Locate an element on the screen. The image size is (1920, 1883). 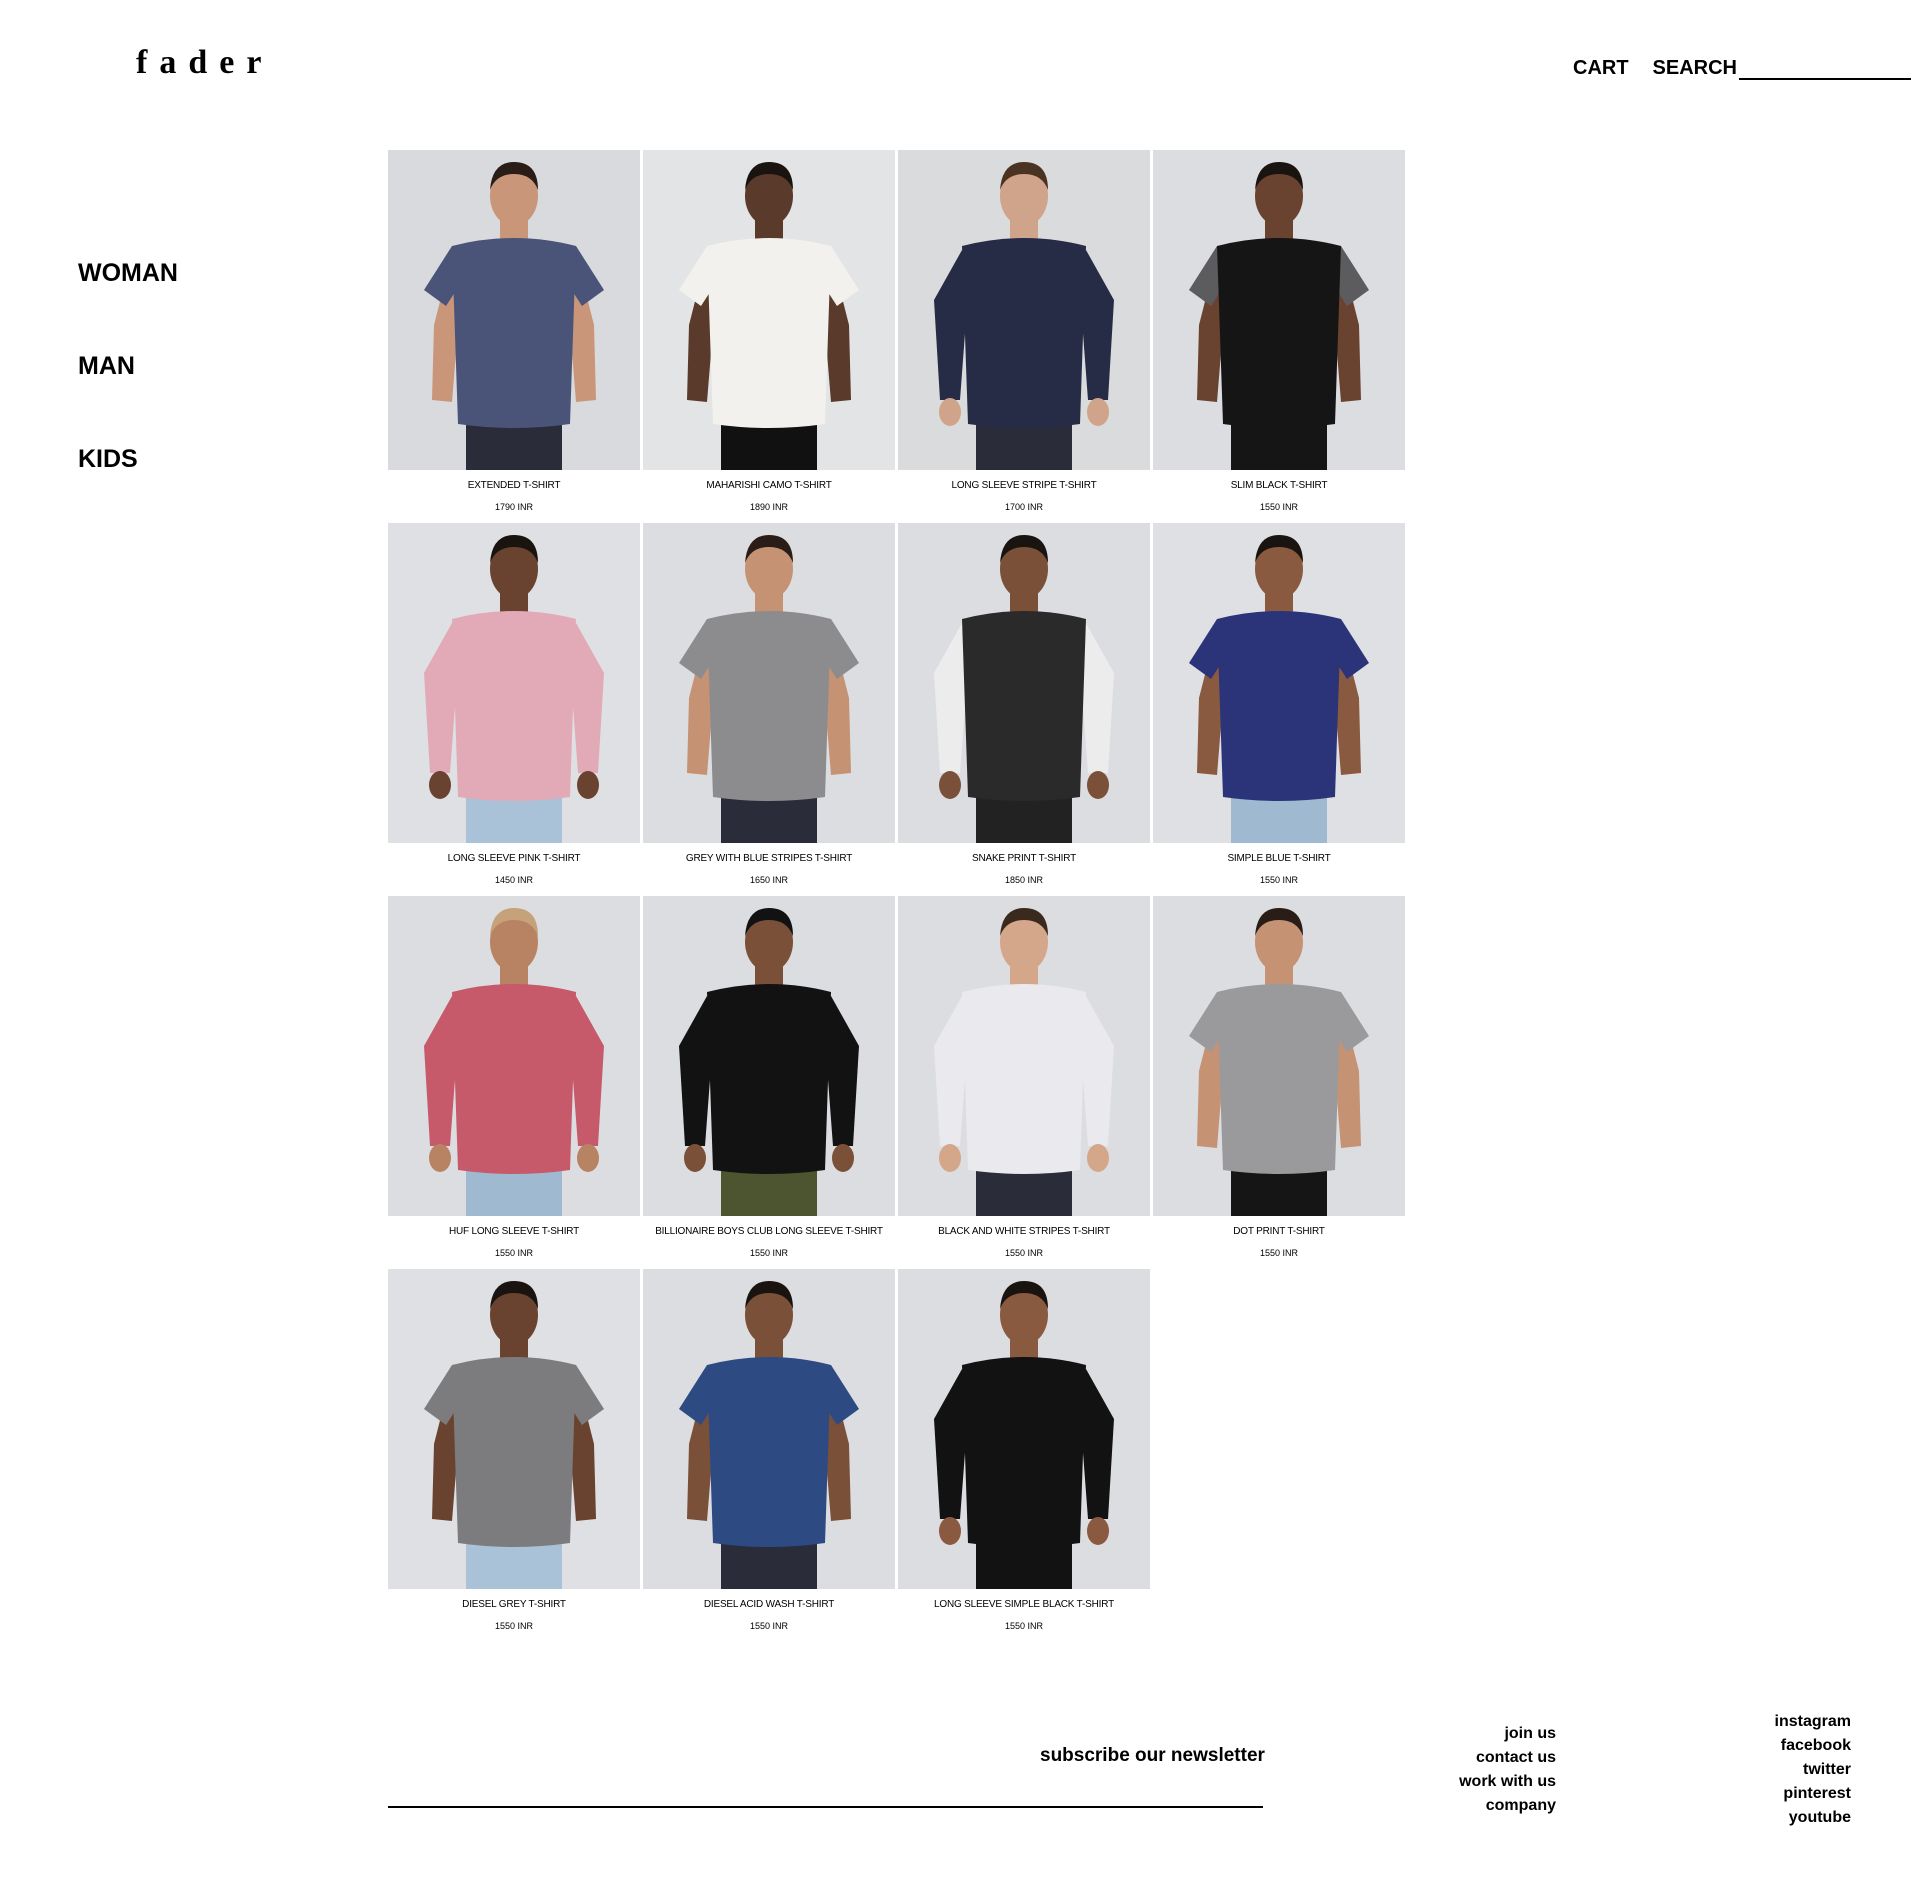
footer-link-company: company is located at coordinates (1507, 1806).